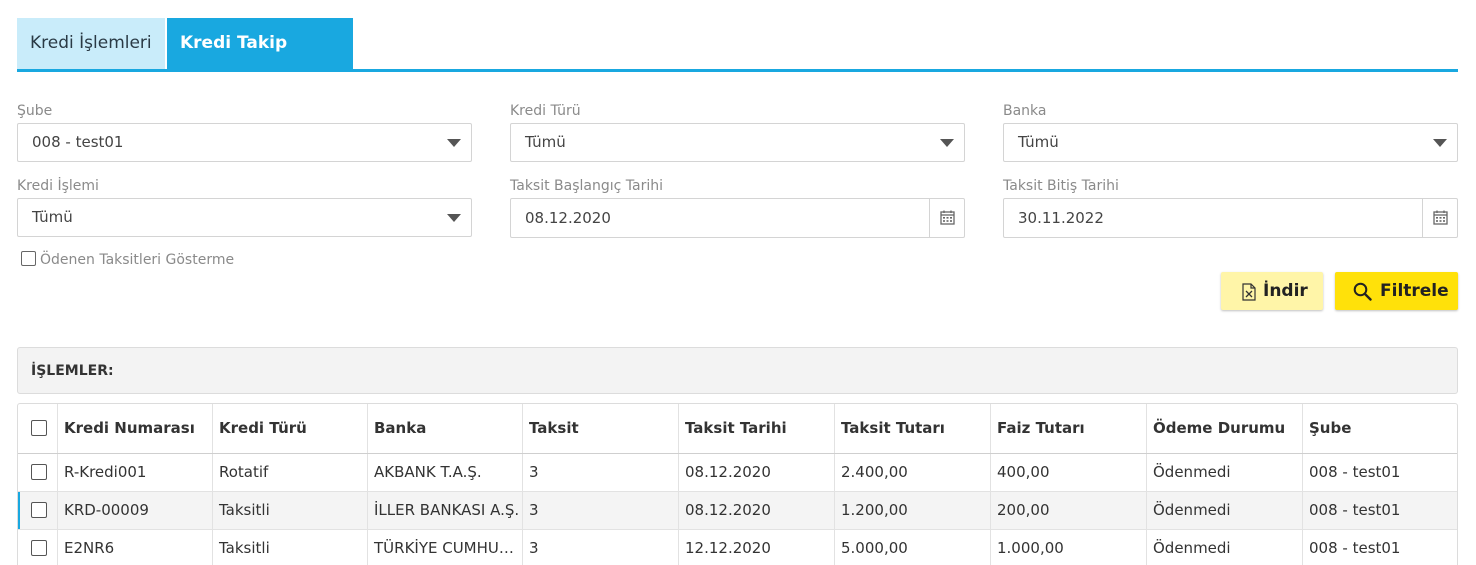 This screenshot has width=1476, height=565. I want to click on kredi-islemi-value: Tümü, so click(52, 217).